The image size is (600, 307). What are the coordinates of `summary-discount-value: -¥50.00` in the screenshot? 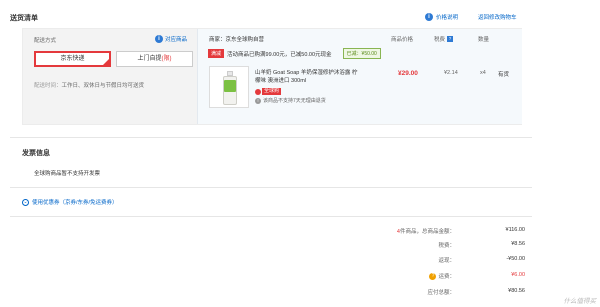 It's located at (515, 259).